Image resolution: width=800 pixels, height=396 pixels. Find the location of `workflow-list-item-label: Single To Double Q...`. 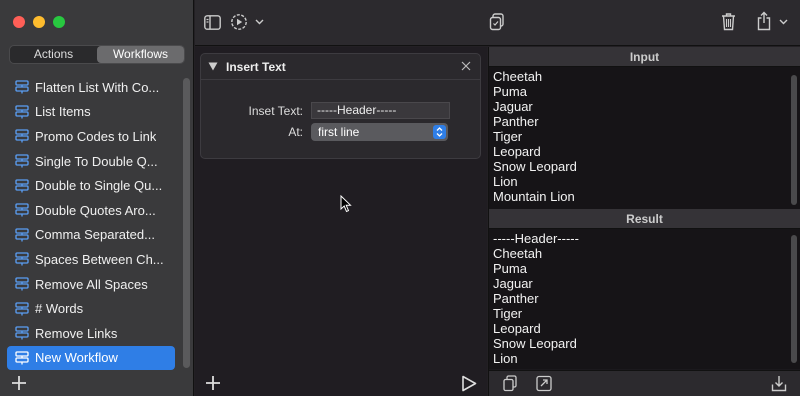

workflow-list-item-label: Single To Double Q... is located at coordinates (96, 161).